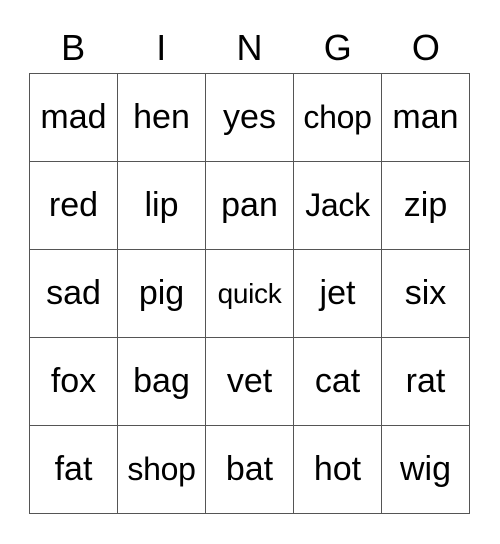  Describe the element at coordinates (161, 47) in the screenshot. I see `header-letter-i: I` at that location.